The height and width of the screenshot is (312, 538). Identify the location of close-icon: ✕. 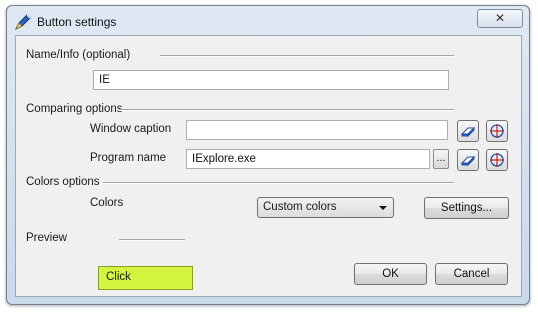
(500, 18).